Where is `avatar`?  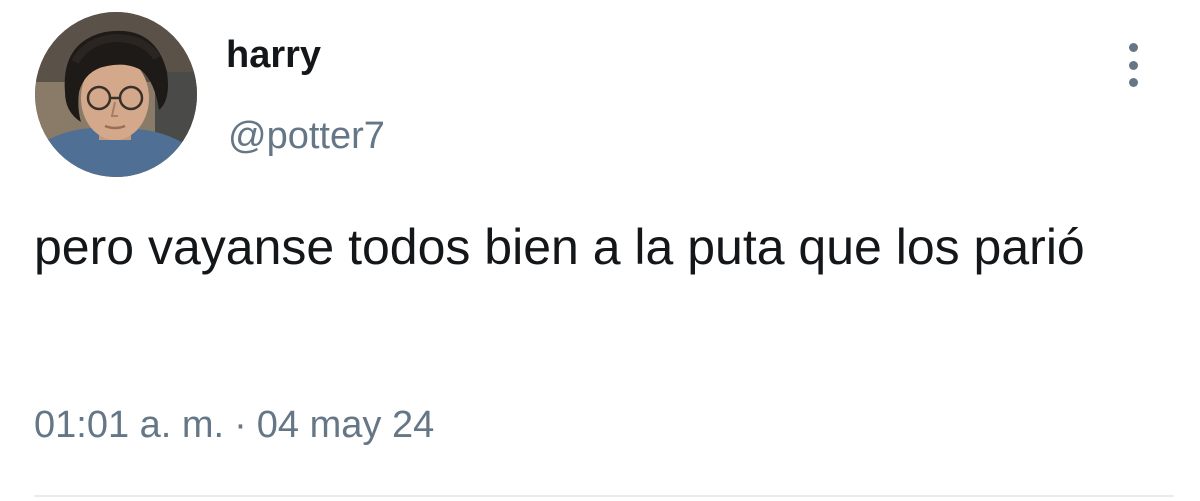 avatar is located at coordinates (116, 94).